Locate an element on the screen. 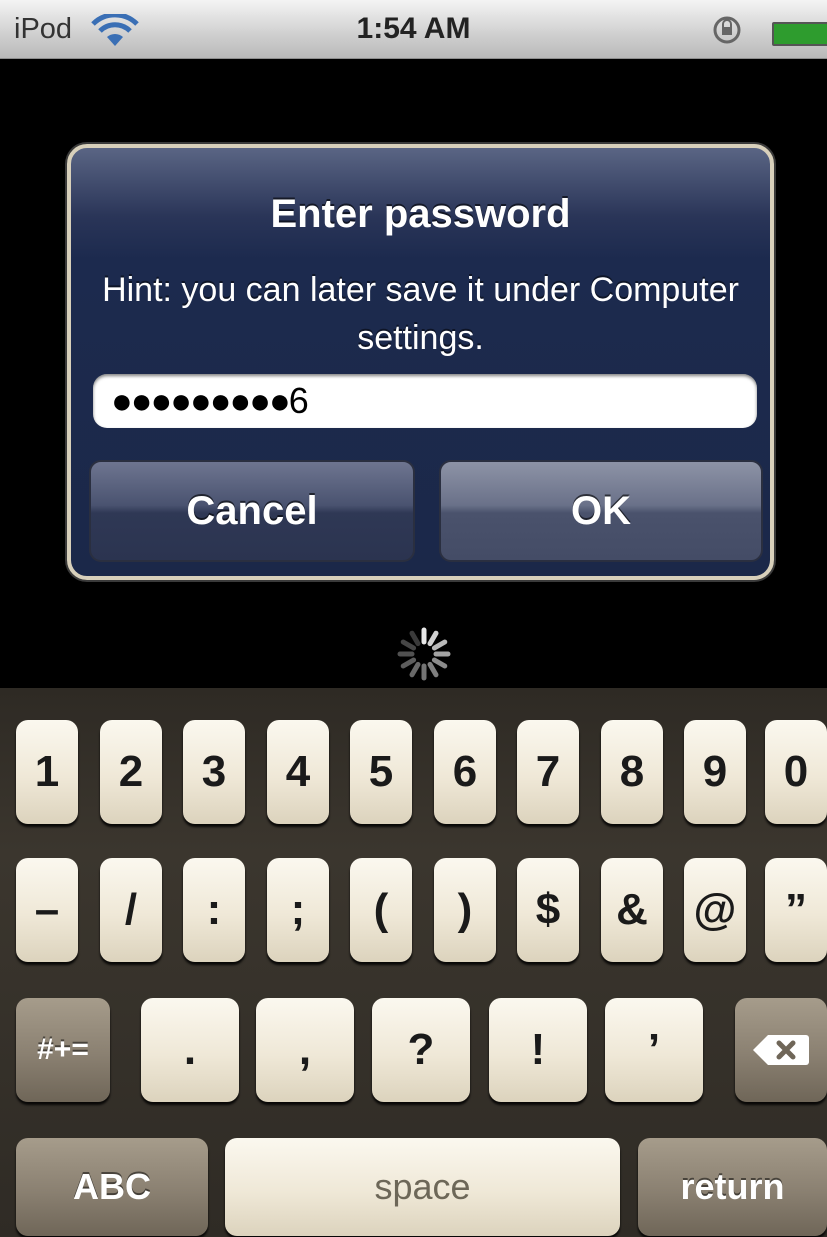 The image size is (827, 1237). key-comma: , is located at coordinates (305, 1050).